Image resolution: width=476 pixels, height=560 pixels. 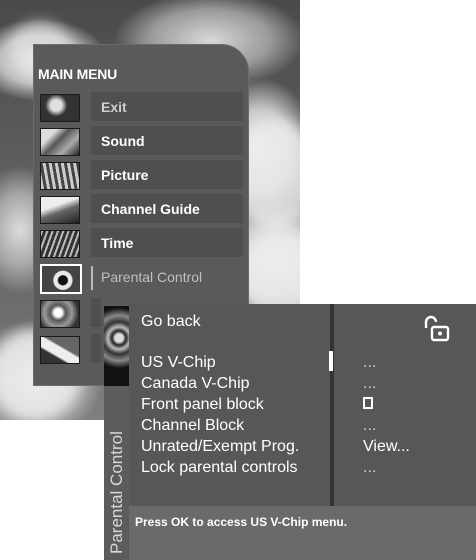 I want to click on menu-item-sound: Sound, so click(x=141, y=141).